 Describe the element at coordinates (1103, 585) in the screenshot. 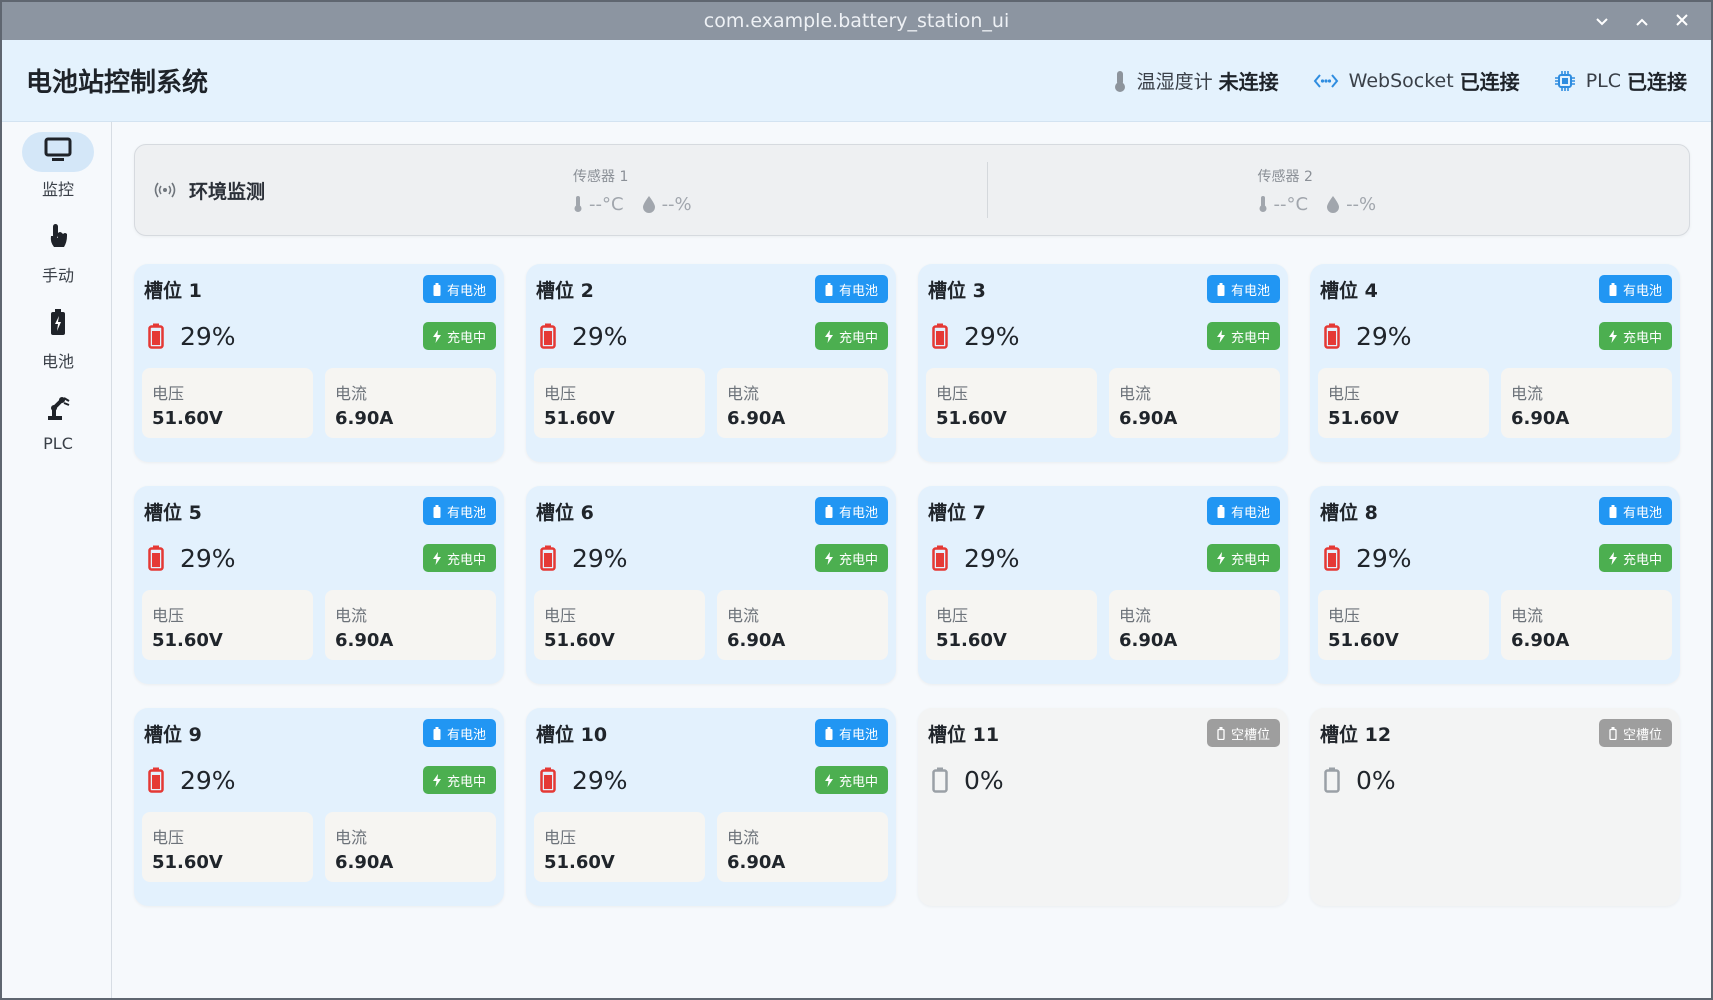

I see `slot-card: 槽位 7 有电池 29% 充电中 电压 51.60V 电流 6.90A` at that location.